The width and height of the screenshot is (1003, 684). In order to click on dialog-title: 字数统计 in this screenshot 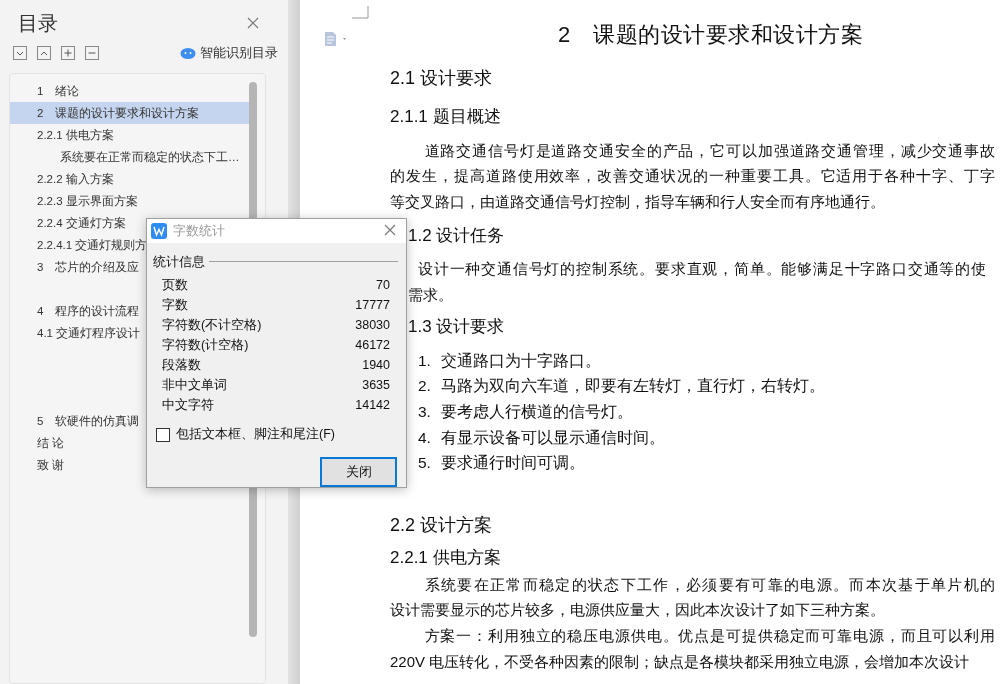, I will do `click(199, 231)`.